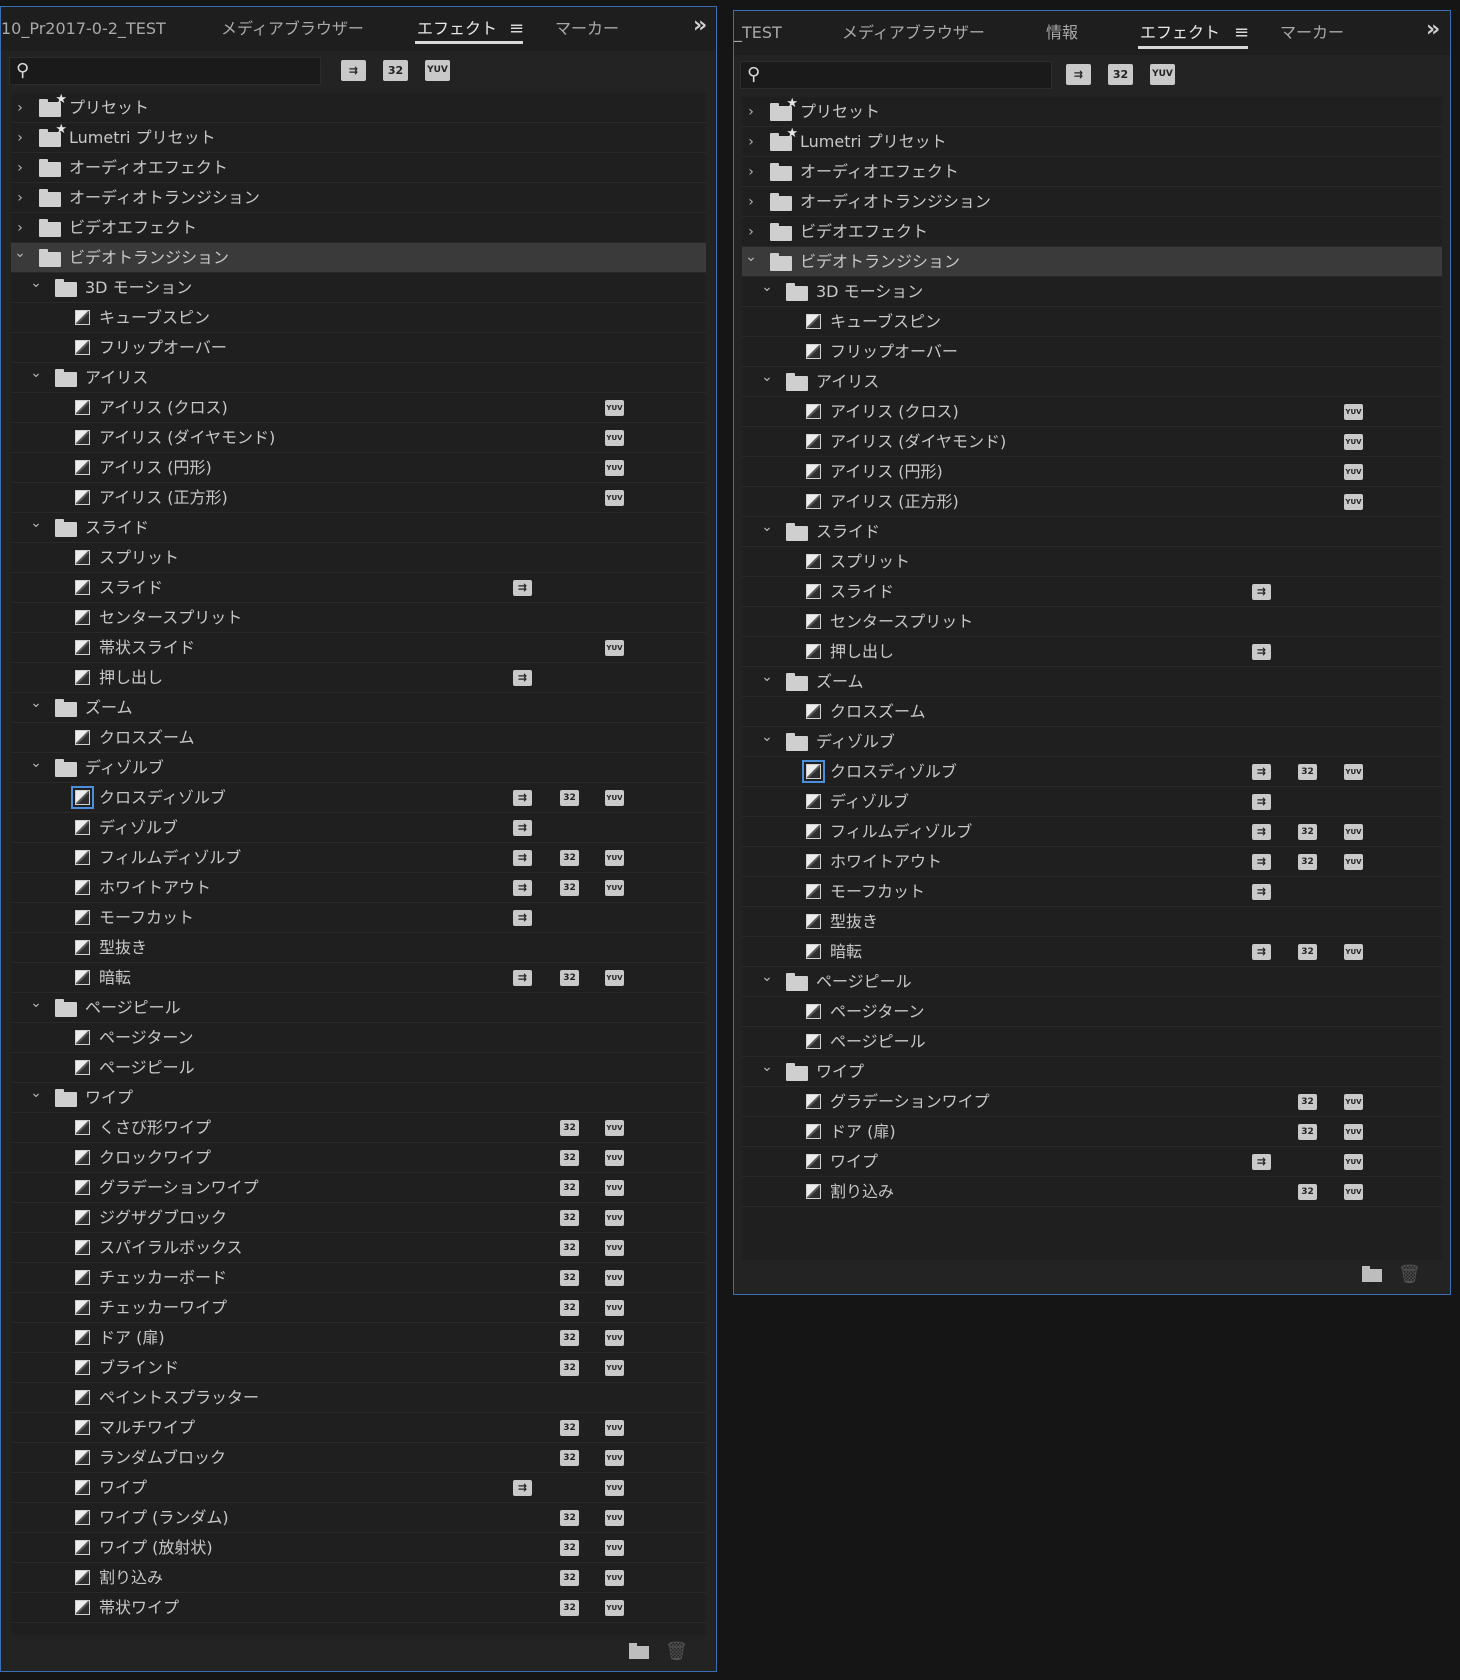 Image resolution: width=1460 pixels, height=1680 pixels. Describe the element at coordinates (358, 1518) in the screenshot. I see `effect-row: ワイプ (ランダム) 32 YUV` at that location.